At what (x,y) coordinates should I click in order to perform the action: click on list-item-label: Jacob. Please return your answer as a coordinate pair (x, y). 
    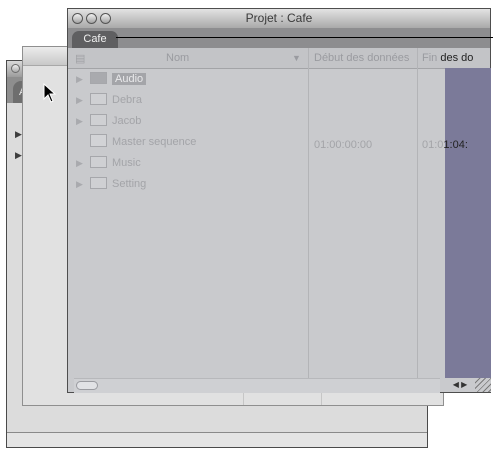
    Looking at the image, I should click on (127, 121).